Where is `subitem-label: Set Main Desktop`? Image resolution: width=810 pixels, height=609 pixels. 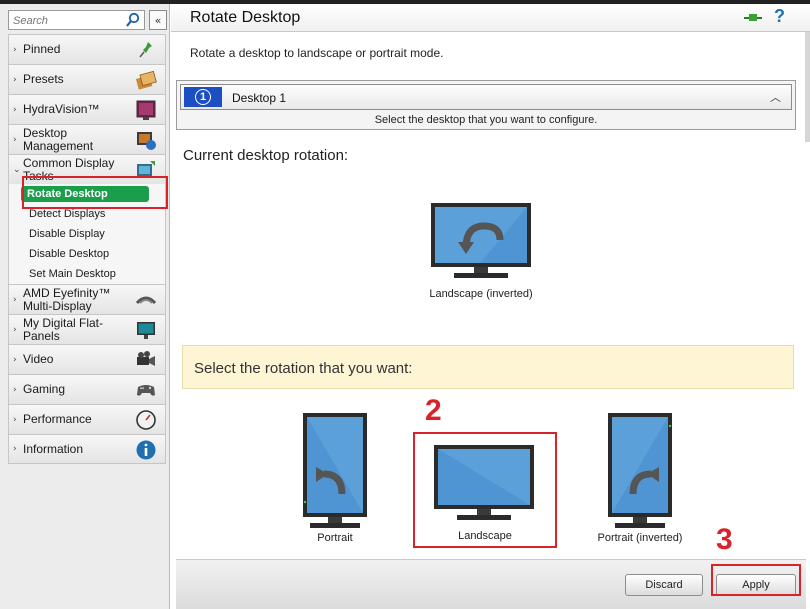 subitem-label: Set Main Desktop is located at coordinates (72, 274).